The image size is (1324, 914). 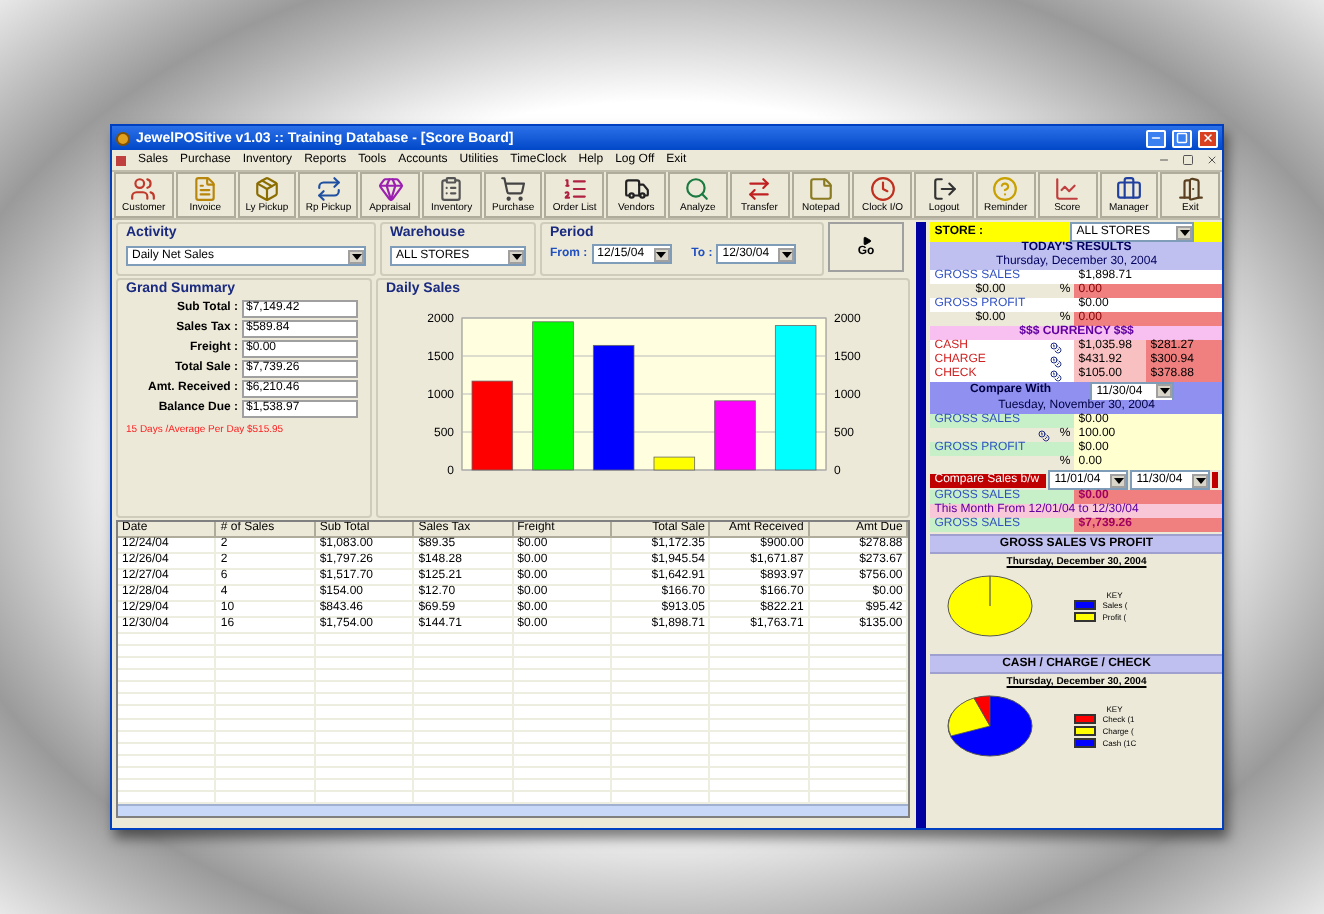 What do you see at coordinates (697, 189) in the screenshot?
I see `magnifier-icon` at bounding box center [697, 189].